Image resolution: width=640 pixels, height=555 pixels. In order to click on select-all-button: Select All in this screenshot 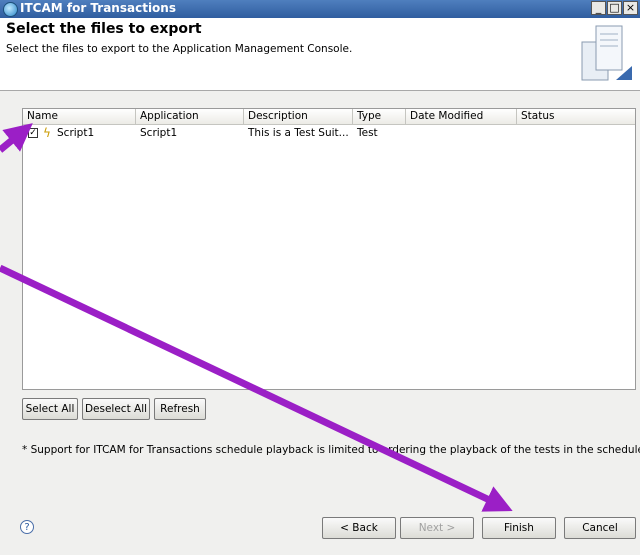, I will do `click(50, 409)`.